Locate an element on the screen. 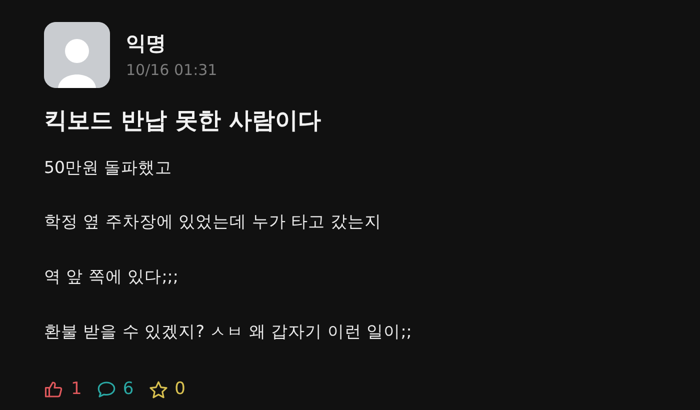  author-name: 익명 is located at coordinates (146, 43).